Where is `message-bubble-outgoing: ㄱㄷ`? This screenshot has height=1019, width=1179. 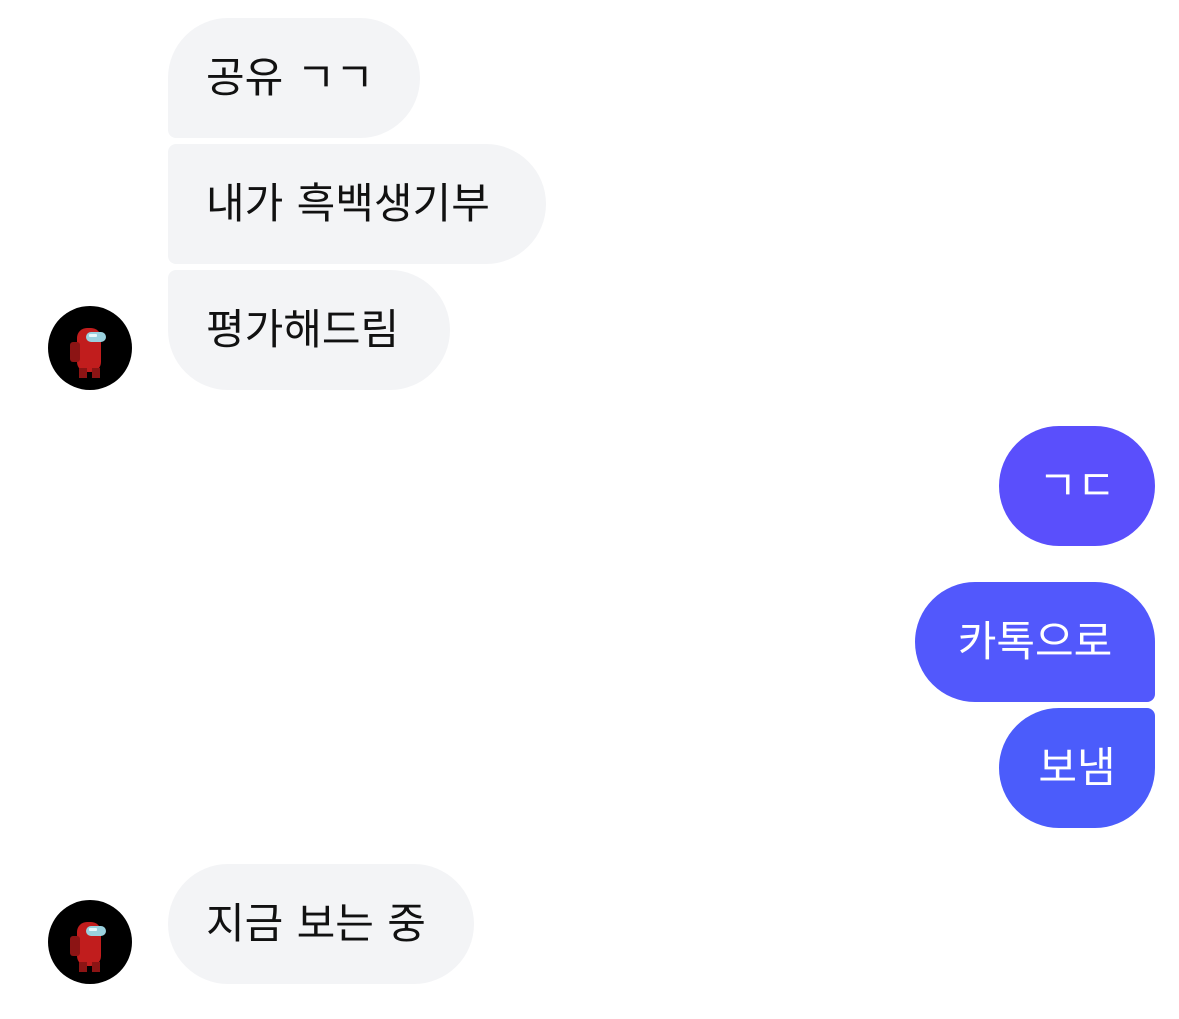
message-bubble-outgoing: ㄱㄷ is located at coordinates (1077, 486).